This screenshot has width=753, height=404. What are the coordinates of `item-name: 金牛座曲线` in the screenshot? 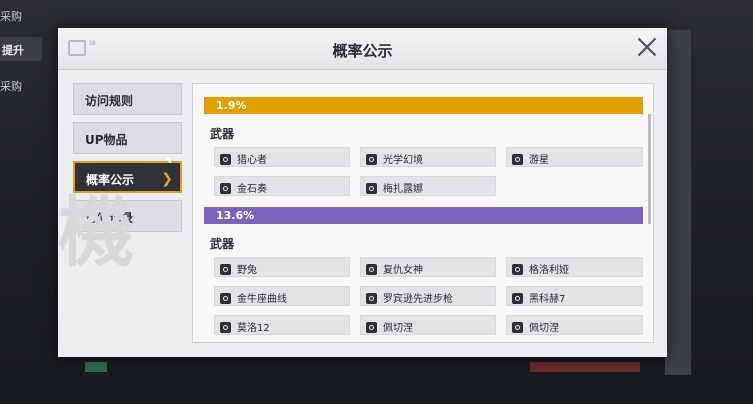 It's located at (262, 299).